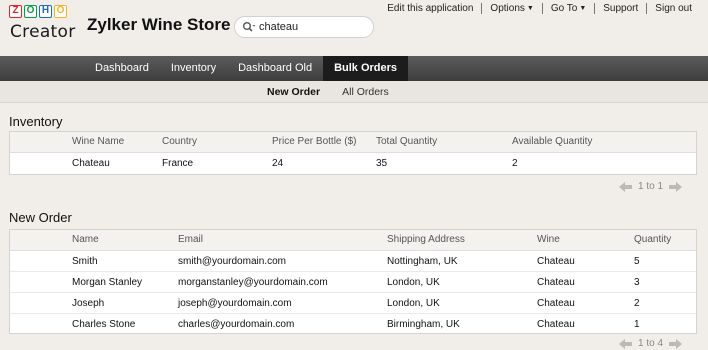 This screenshot has height=350, width=708. I want to click on table-cell: Morgan Stanley, so click(107, 282).